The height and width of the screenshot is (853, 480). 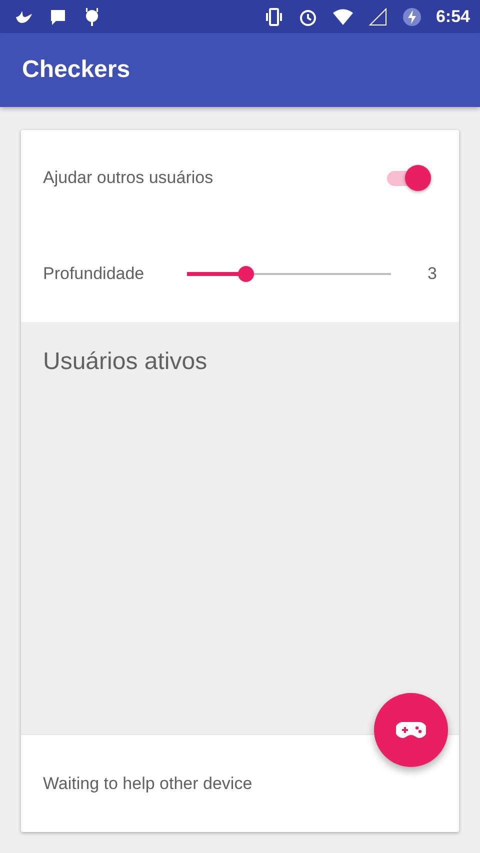 What do you see at coordinates (409, 178) in the screenshot?
I see `toggle-switch` at bounding box center [409, 178].